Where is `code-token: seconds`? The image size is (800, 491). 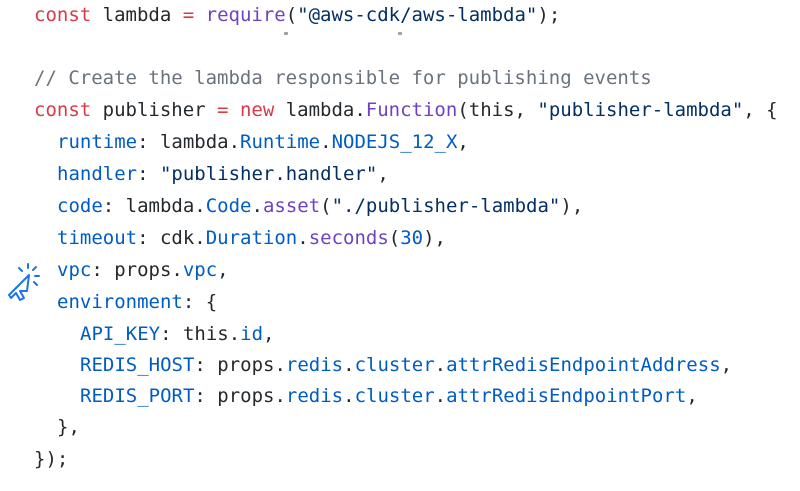 code-token: seconds is located at coordinates (348, 238).